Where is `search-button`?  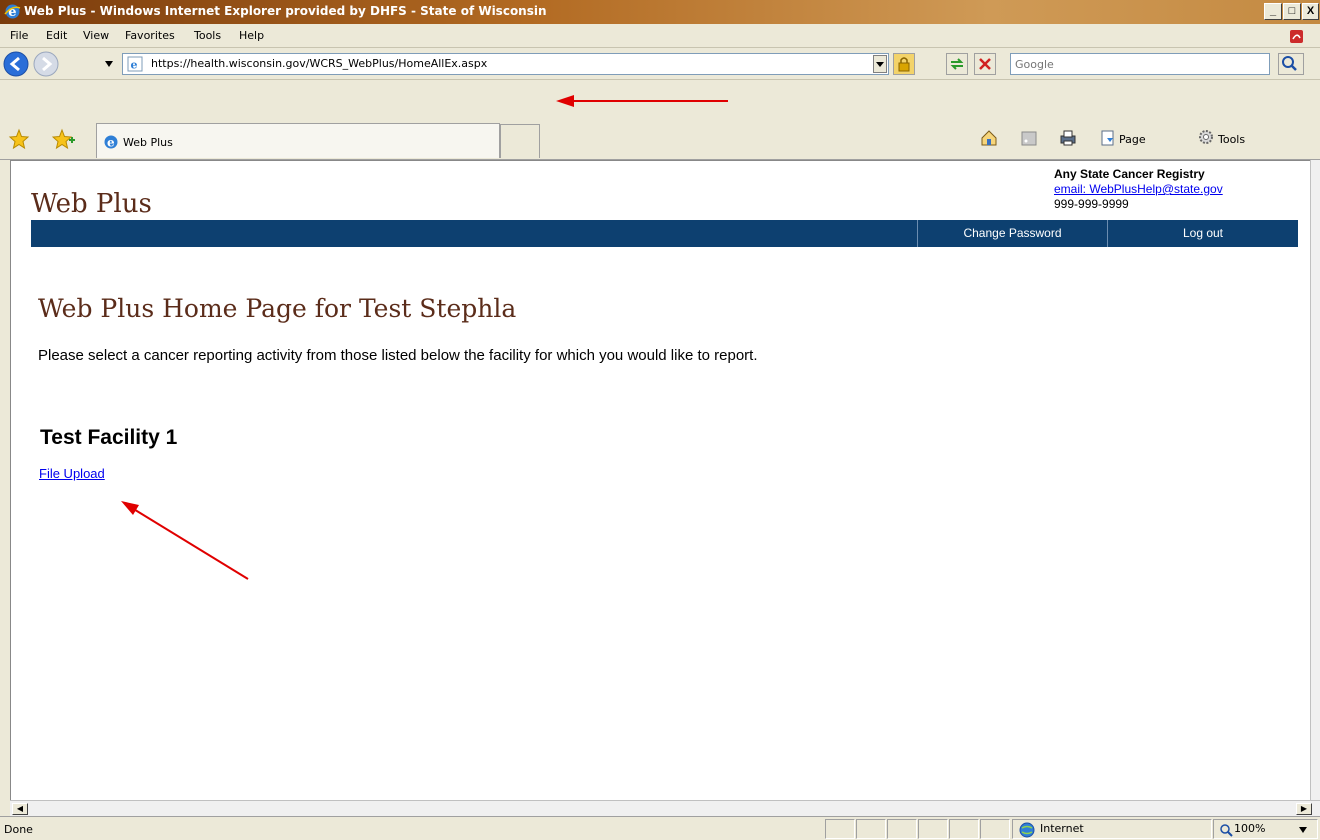
search-button is located at coordinates (1291, 64).